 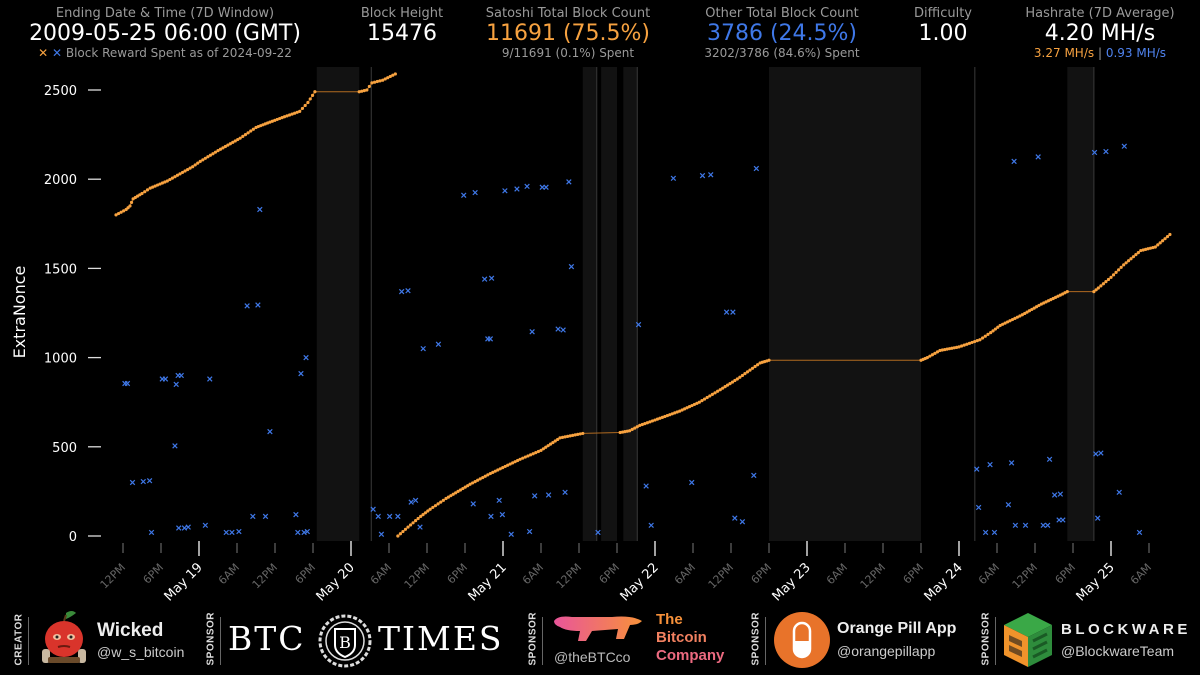 What do you see at coordinates (64, 448) in the screenshot?
I see `y-tick-label: 500` at bounding box center [64, 448].